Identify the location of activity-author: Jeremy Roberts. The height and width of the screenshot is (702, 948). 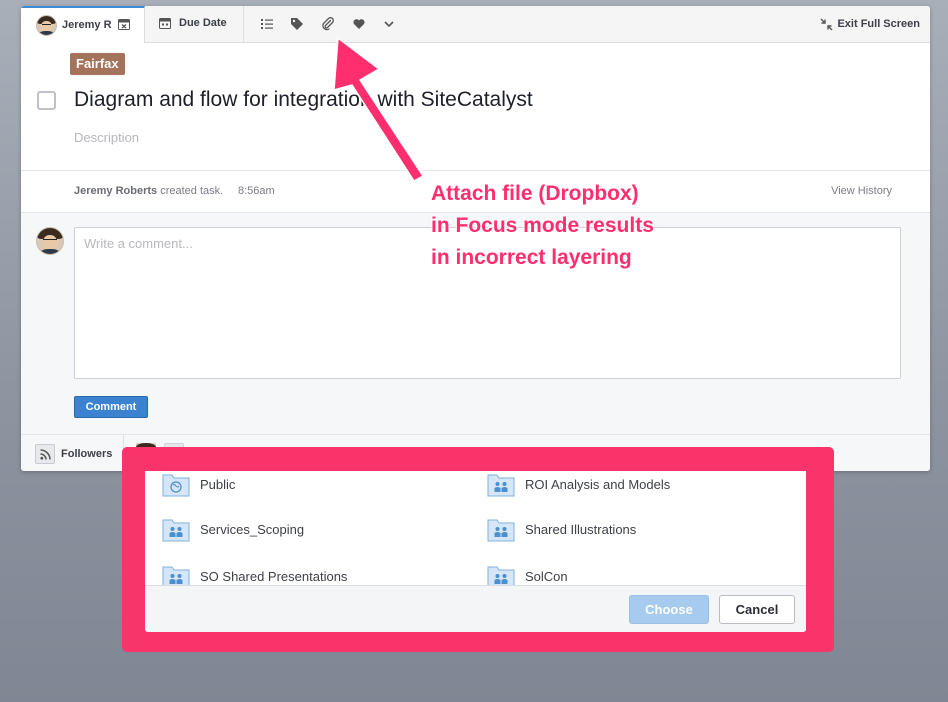
(115, 191).